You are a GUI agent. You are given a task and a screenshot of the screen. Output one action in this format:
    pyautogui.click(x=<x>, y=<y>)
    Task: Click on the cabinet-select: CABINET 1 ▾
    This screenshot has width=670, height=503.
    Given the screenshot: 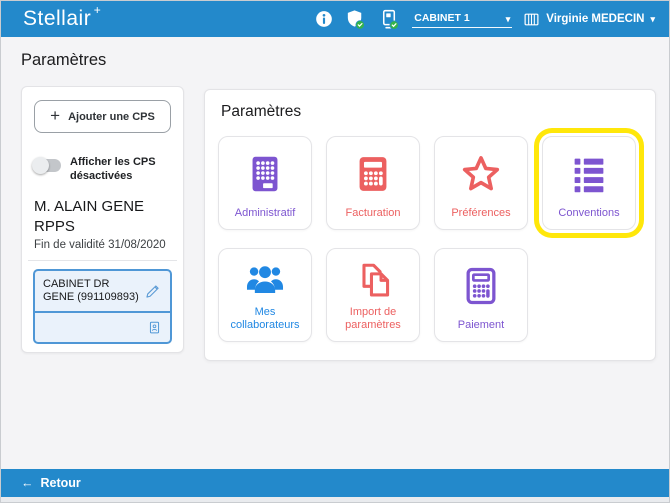 What is the action you would take?
    pyautogui.click(x=462, y=19)
    